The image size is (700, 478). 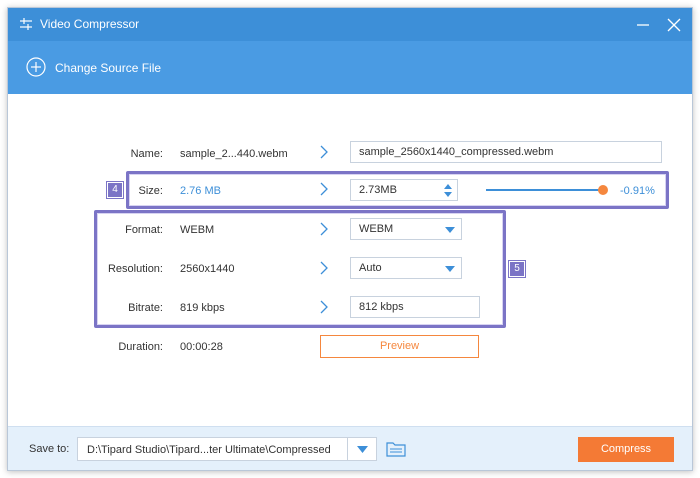 I want to click on chevron-right-icon, so click(x=324, y=152).